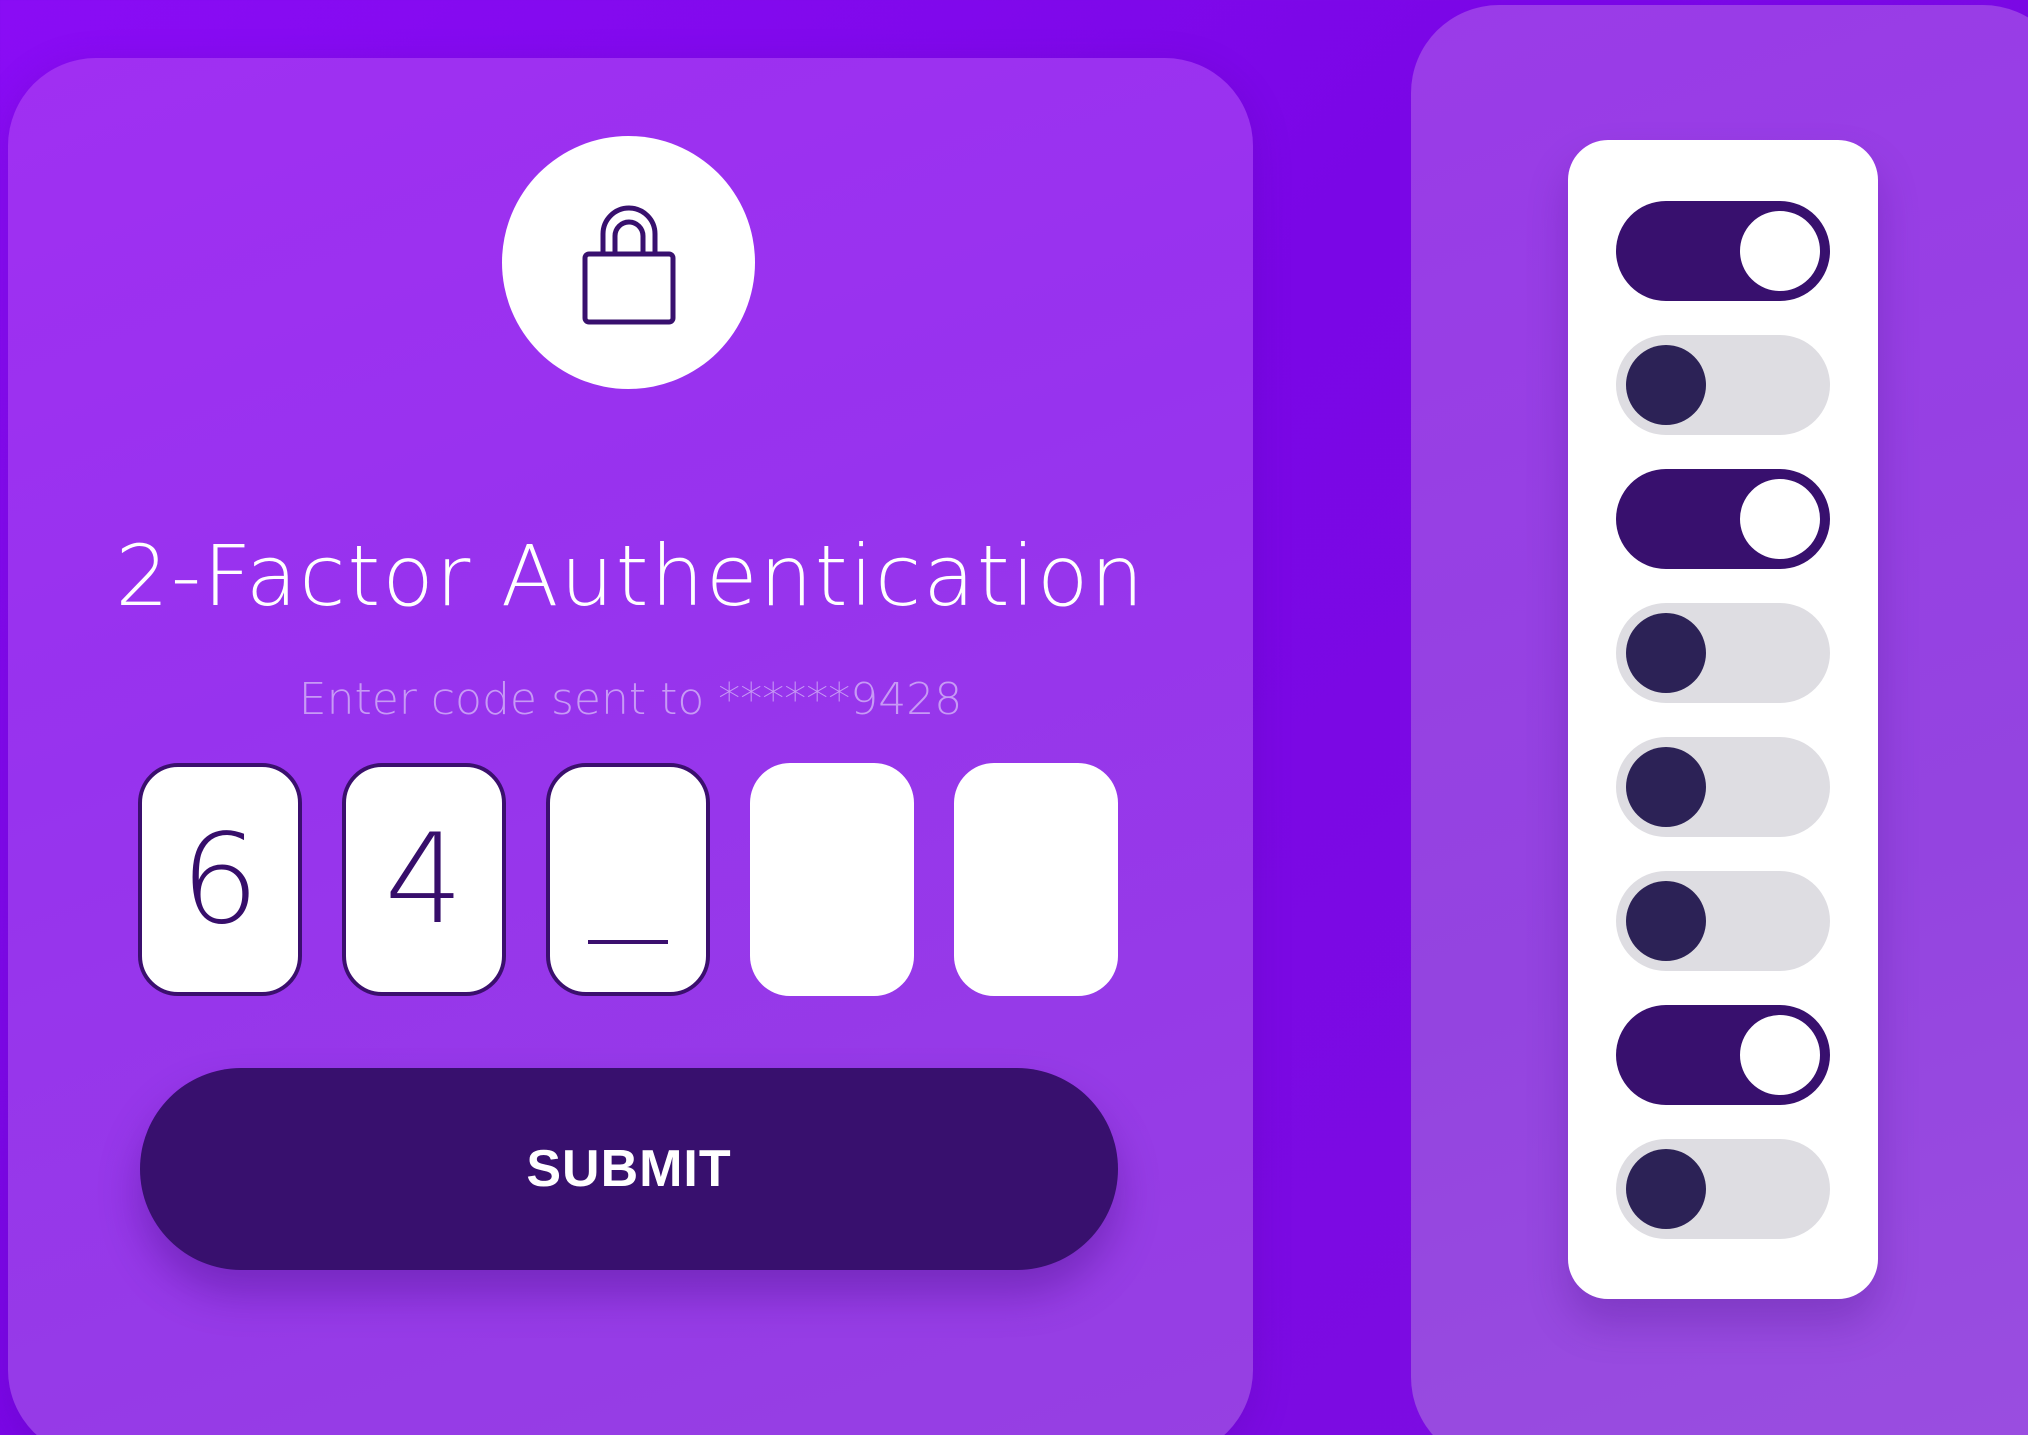  I want to click on lock-badge, so click(628, 262).